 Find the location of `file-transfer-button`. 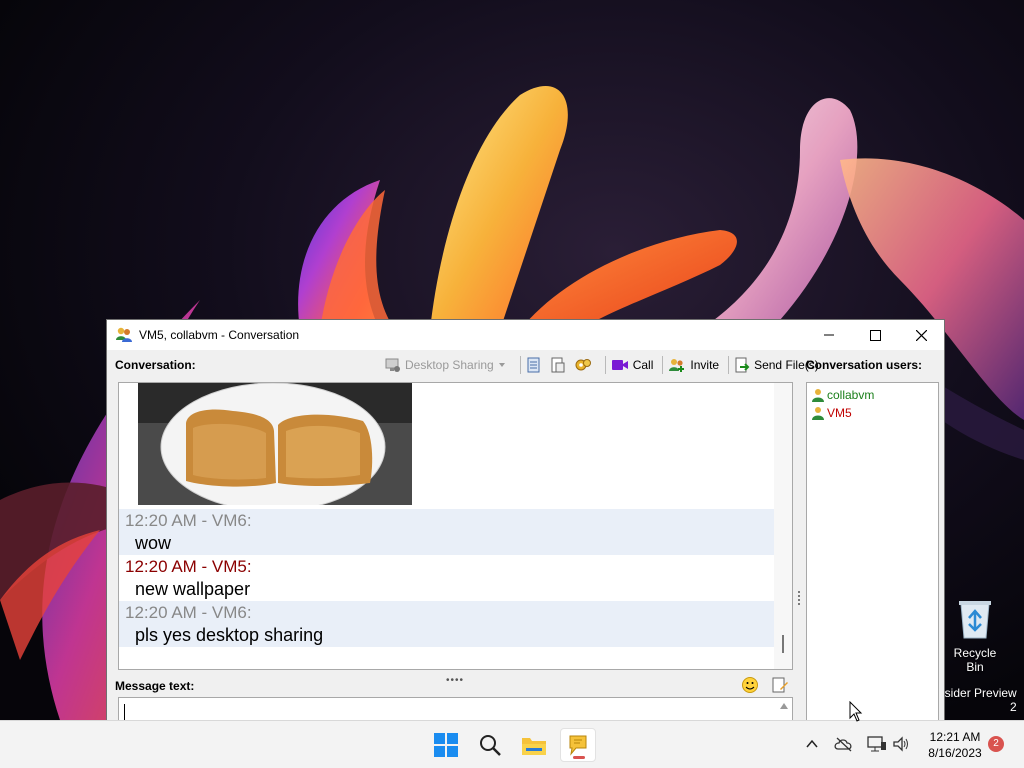

file-transfer-button is located at coordinates (560, 365).